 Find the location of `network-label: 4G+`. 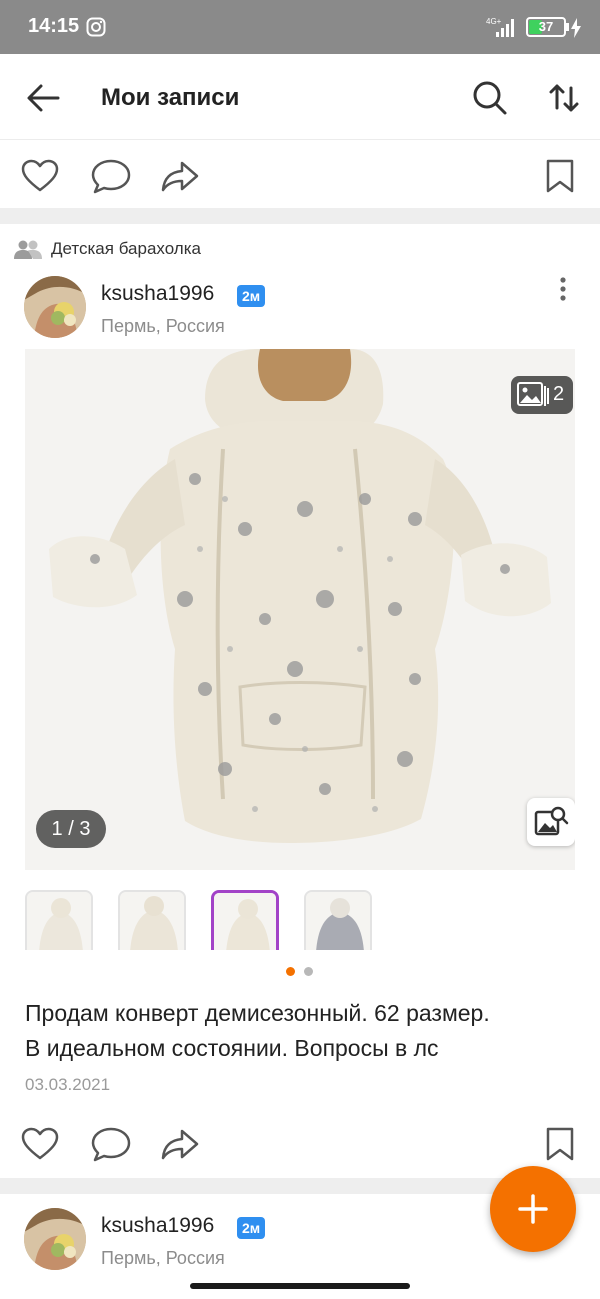

network-label: 4G+ is located at coordinates (494, 21).